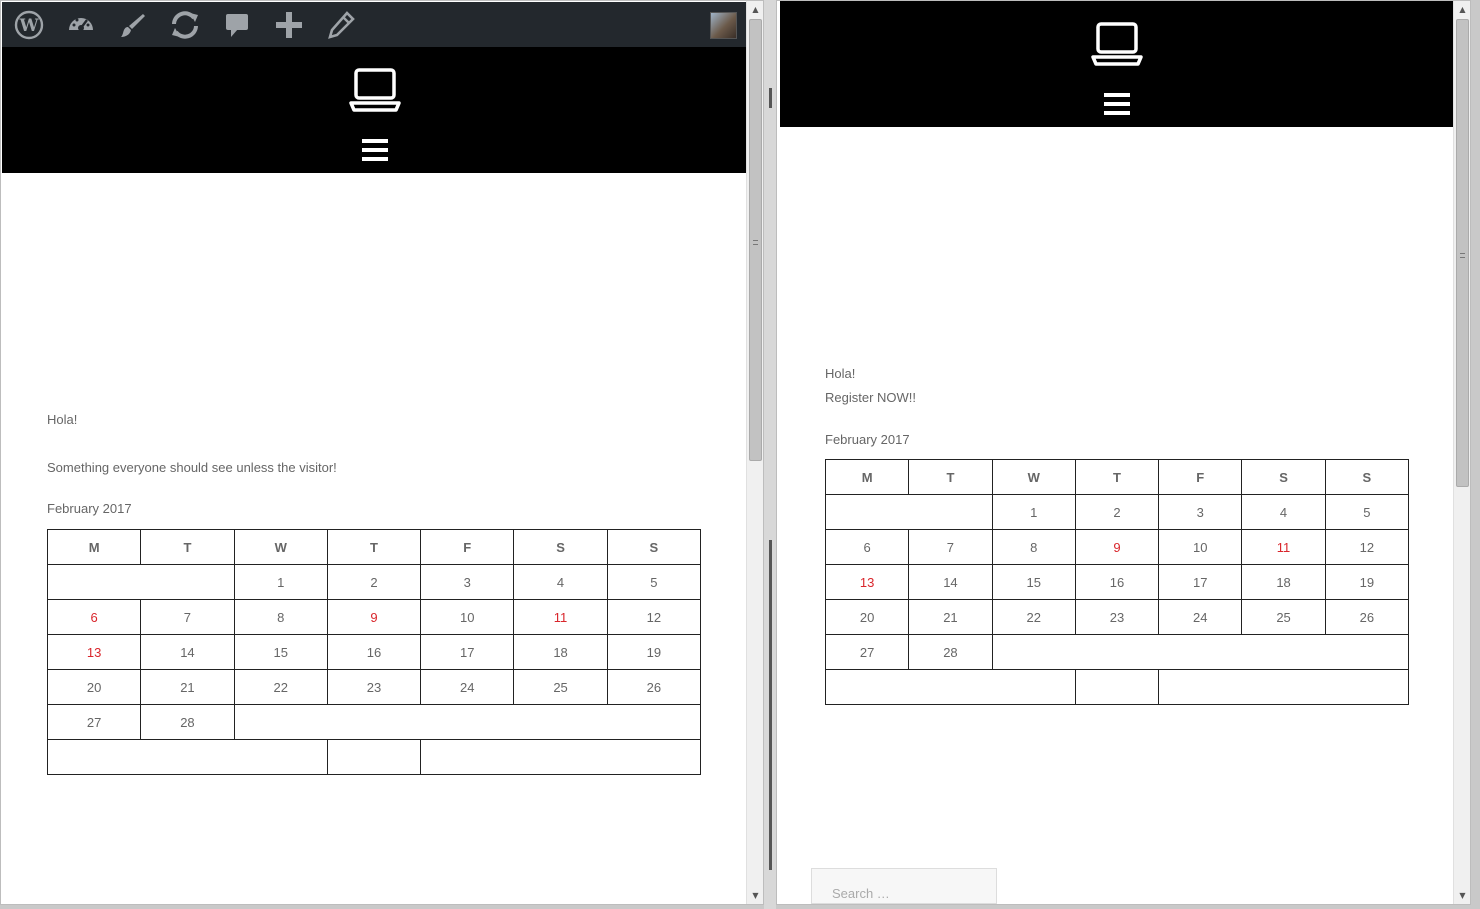 The width and height of the screenshot is (1480, 909). I want to click on comments-icon, so click(237, 25).